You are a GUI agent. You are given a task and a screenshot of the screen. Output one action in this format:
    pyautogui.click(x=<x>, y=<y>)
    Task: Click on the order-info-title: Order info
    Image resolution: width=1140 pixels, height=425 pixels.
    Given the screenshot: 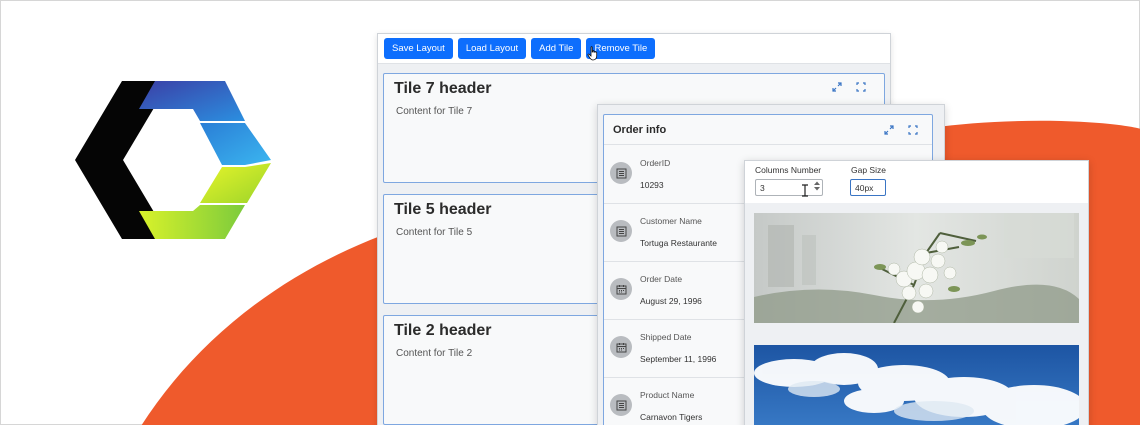 What is the action you would take?
    pyautogui.click(x=640, y=130)
    